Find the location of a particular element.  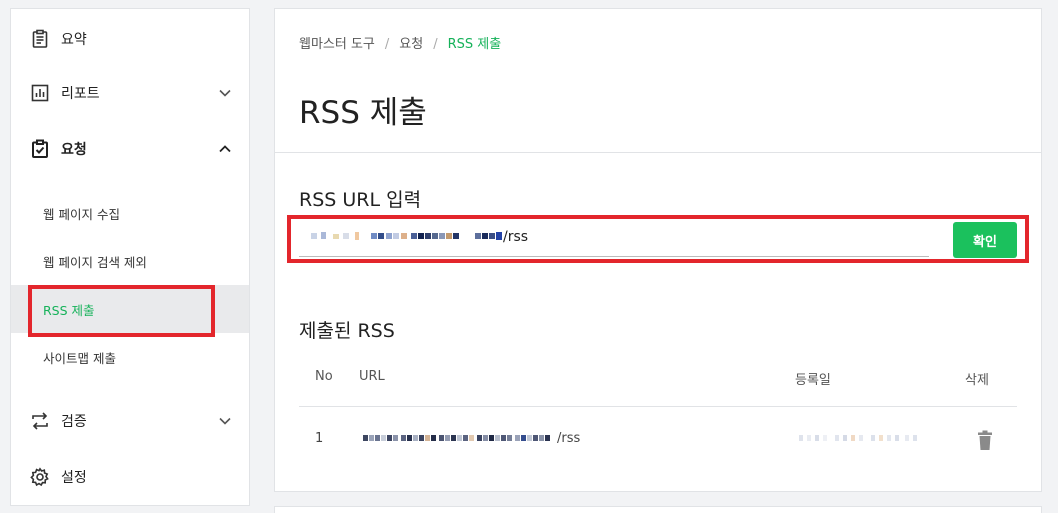

sidebar-item-settings: 설정 is located at coordinates (130, 477).